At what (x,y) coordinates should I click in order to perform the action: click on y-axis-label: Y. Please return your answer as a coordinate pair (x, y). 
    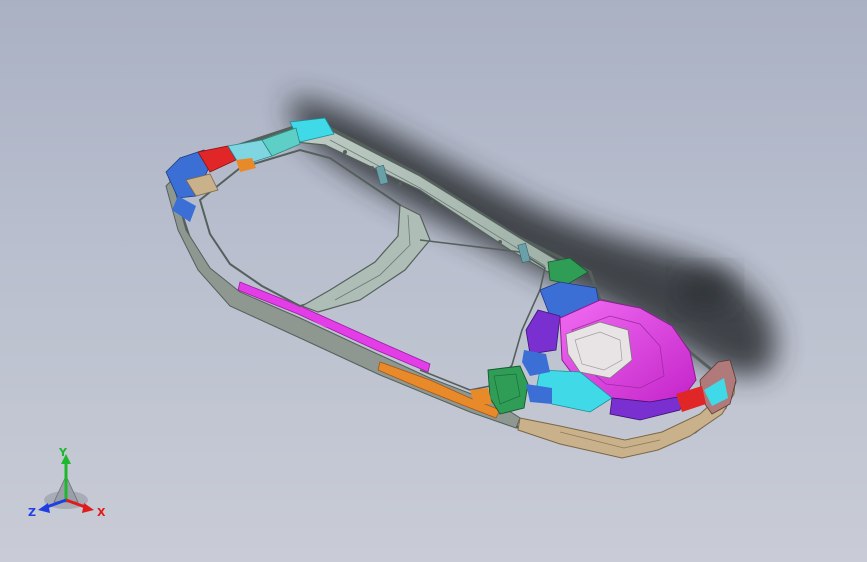
    Looking at the image, I should click on (63, 452).